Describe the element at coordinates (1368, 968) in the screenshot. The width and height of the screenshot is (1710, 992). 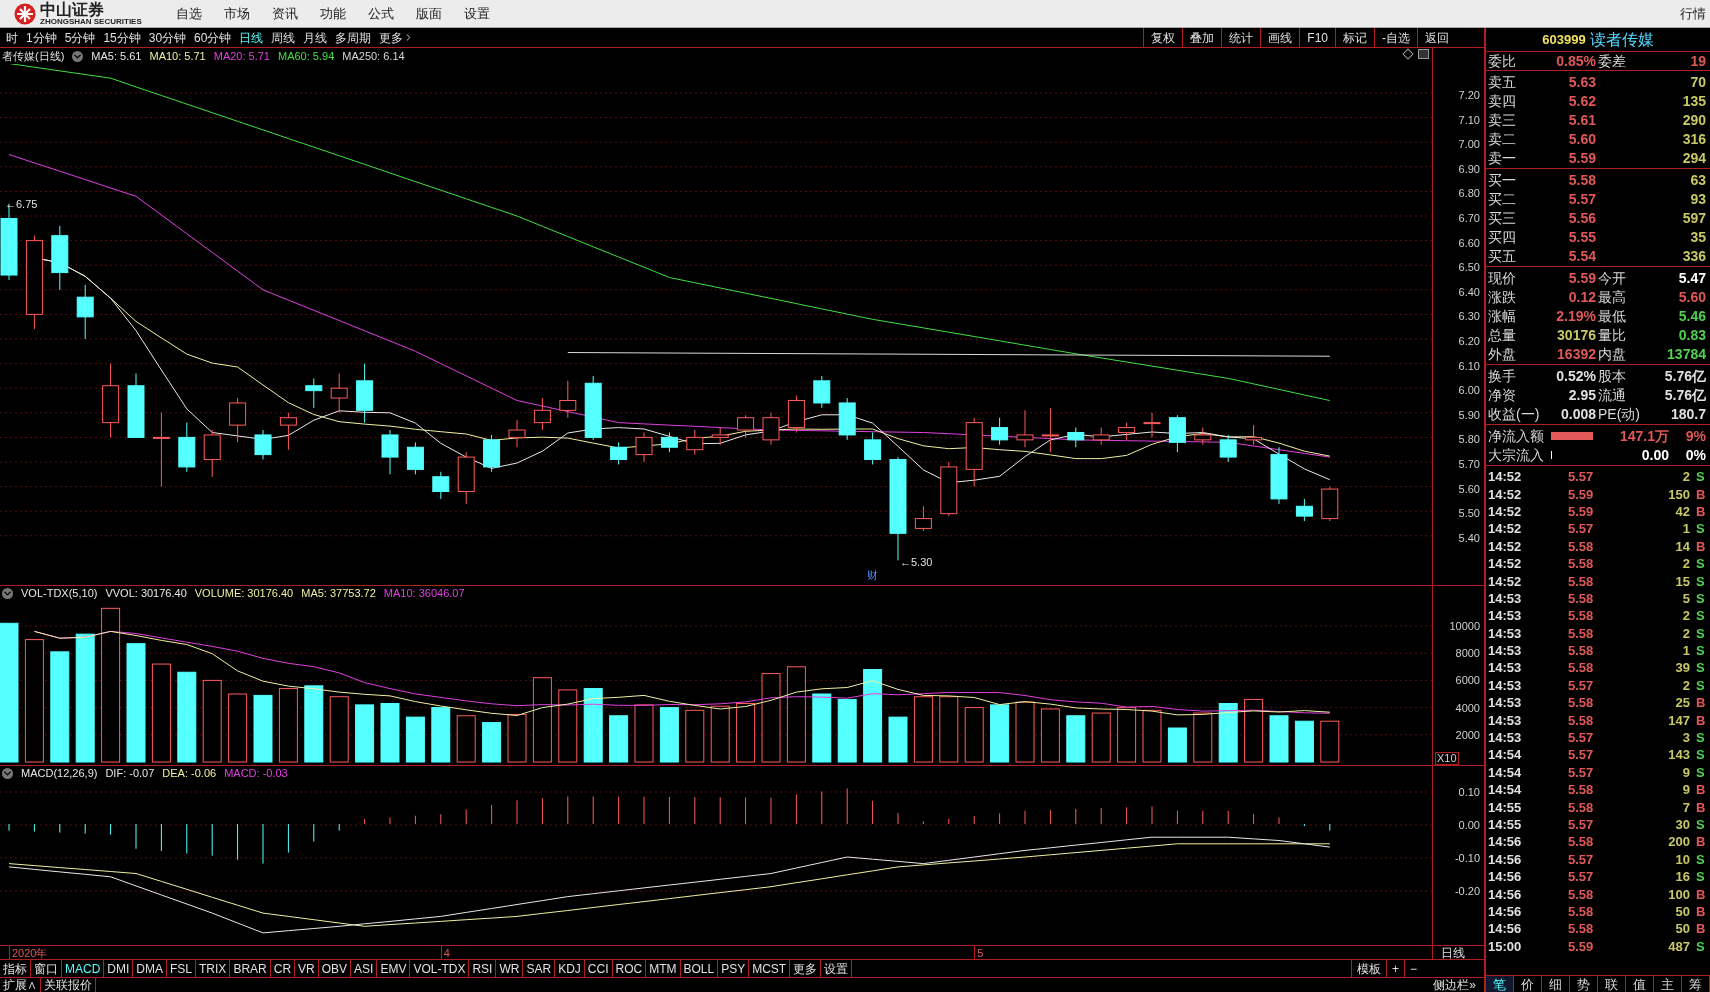
I see `template-control: 模板` at that location.